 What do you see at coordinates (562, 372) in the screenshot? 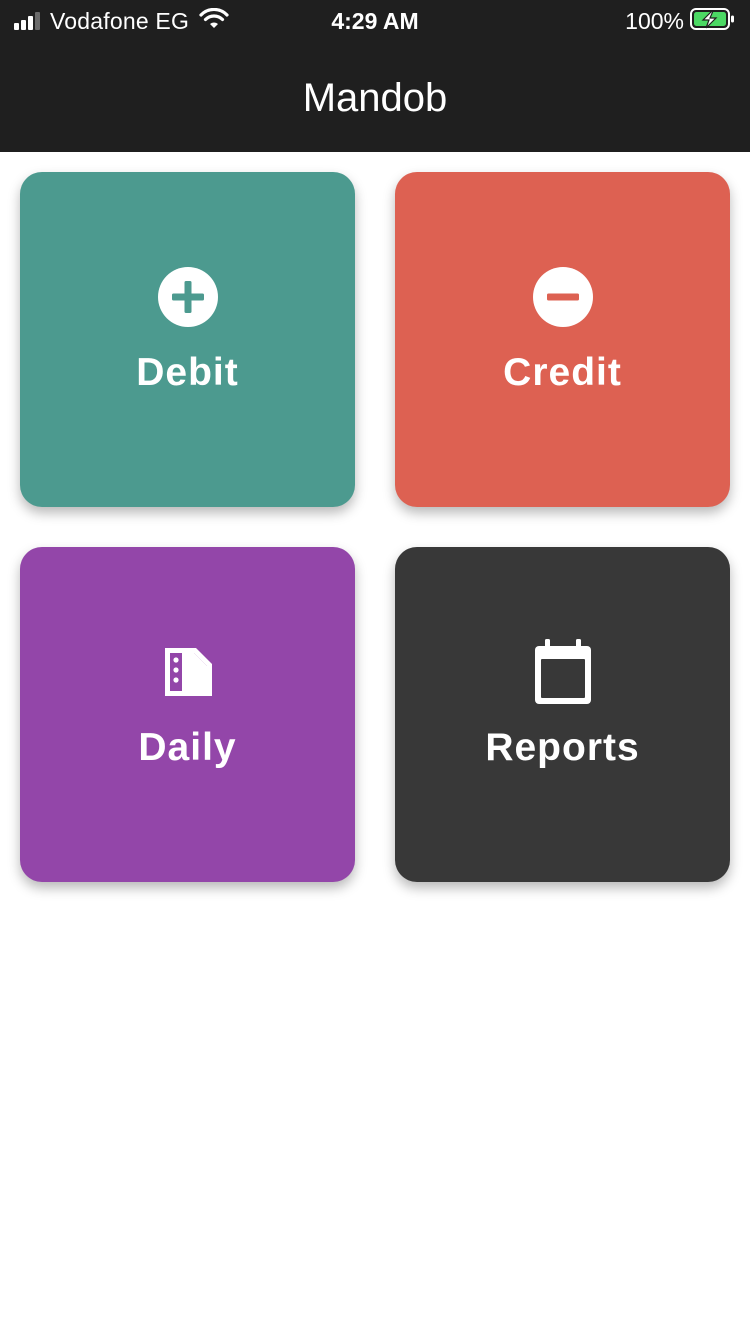
I see `credit-label: Credit` at bounding box center [562, 372].